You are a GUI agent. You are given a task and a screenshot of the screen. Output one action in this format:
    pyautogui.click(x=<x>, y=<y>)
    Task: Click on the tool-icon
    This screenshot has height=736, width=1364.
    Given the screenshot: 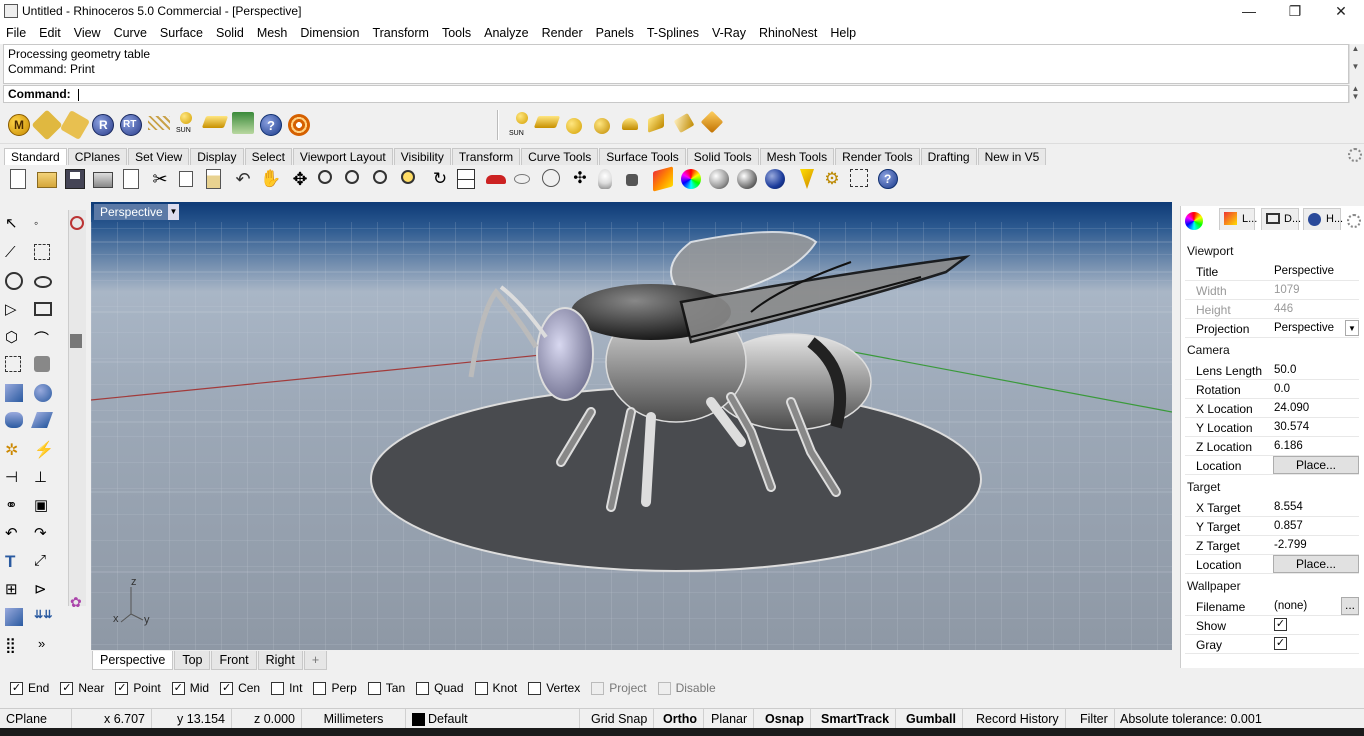 What is the action you would take?
    pyautogui.click(x=76, y=341)
    